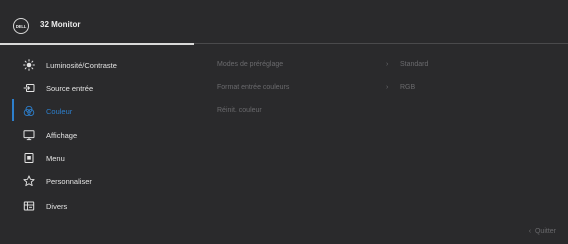 The width and height of the screenshot is (568, 244). Describe the element at coordinates (239, 110) in the screenshot. I see `setting-label: Réinit. couleur` at that location.